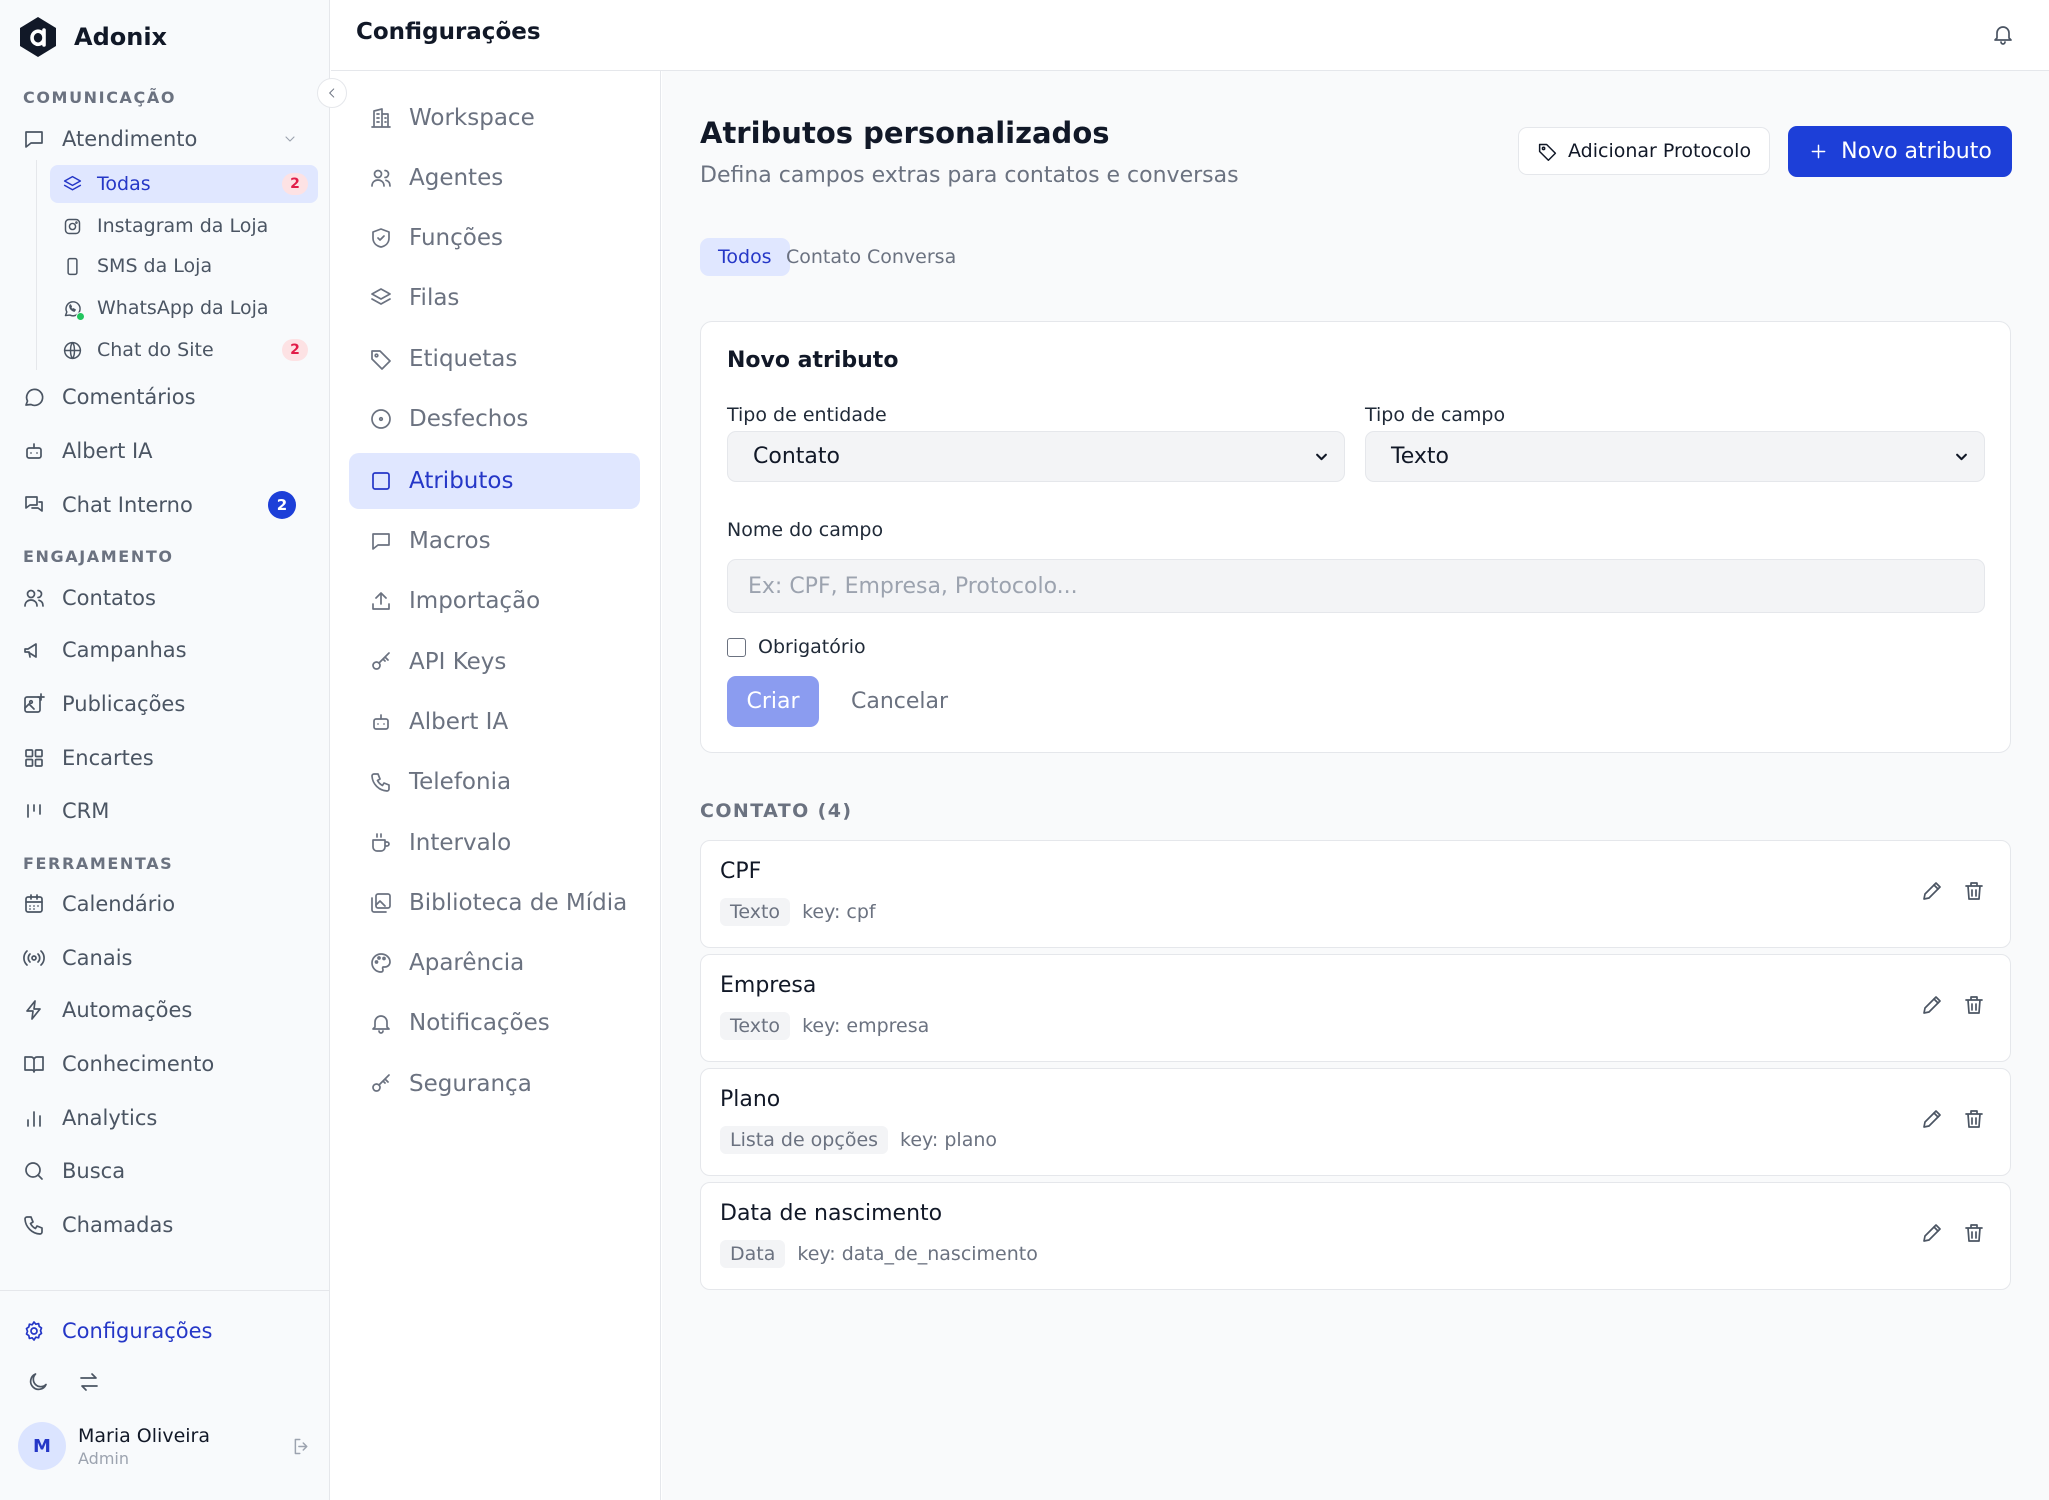 This screenshot has height=1500, width=2049. Describe the element at coordinates (381, 238) in the screenshot. I see `shield-icon` at that location.